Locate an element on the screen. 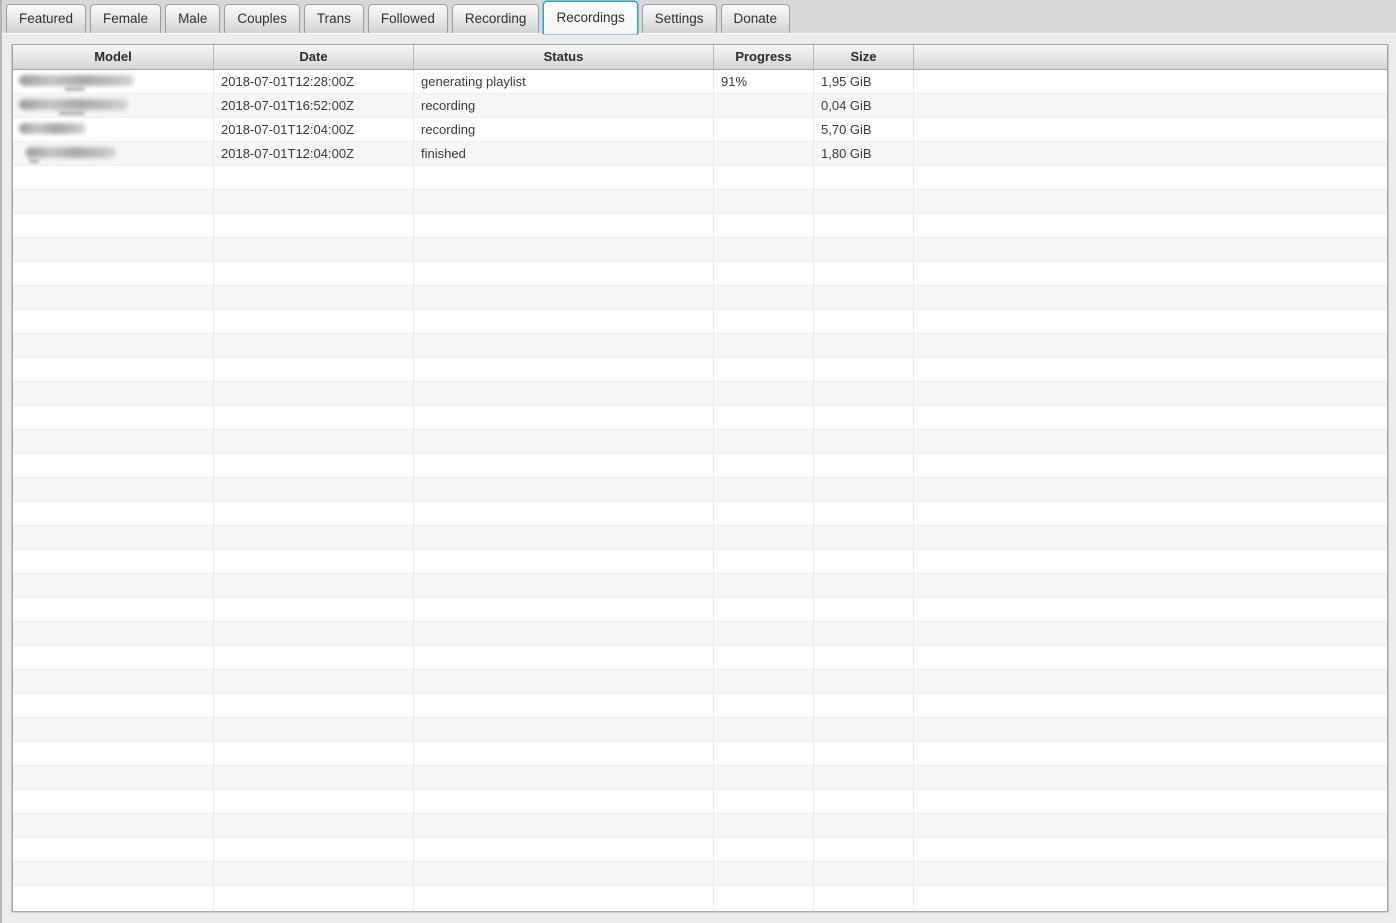 The width and height of the screenshot is (1396, 923). tab-female: Female is located at coordinates (126, 18).